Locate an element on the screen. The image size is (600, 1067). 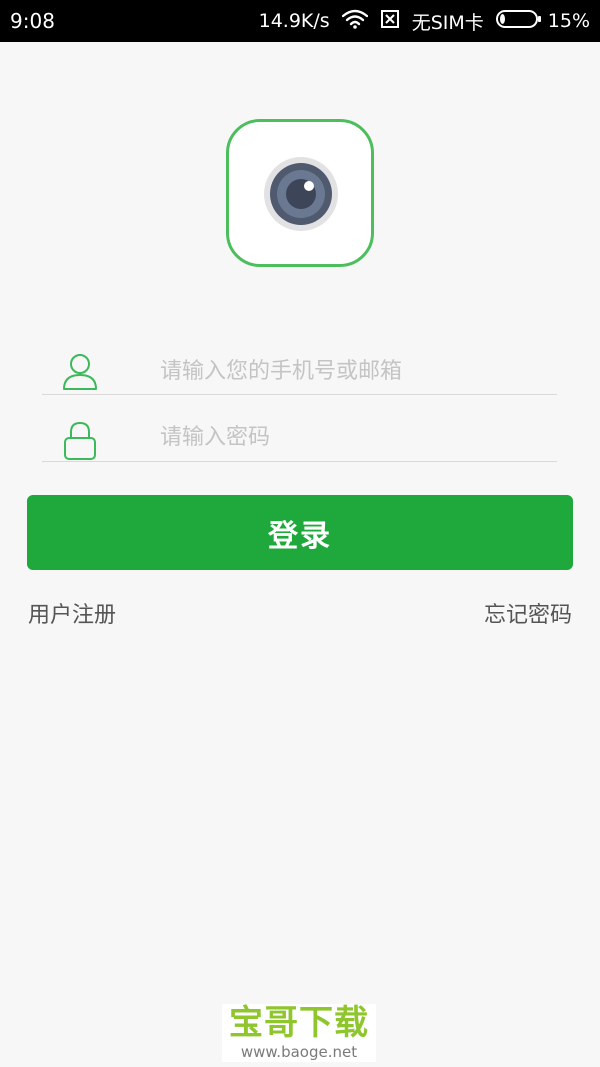
watermark: 宝哥下载 www.baoge.net is located at coordinates (299, 1033).